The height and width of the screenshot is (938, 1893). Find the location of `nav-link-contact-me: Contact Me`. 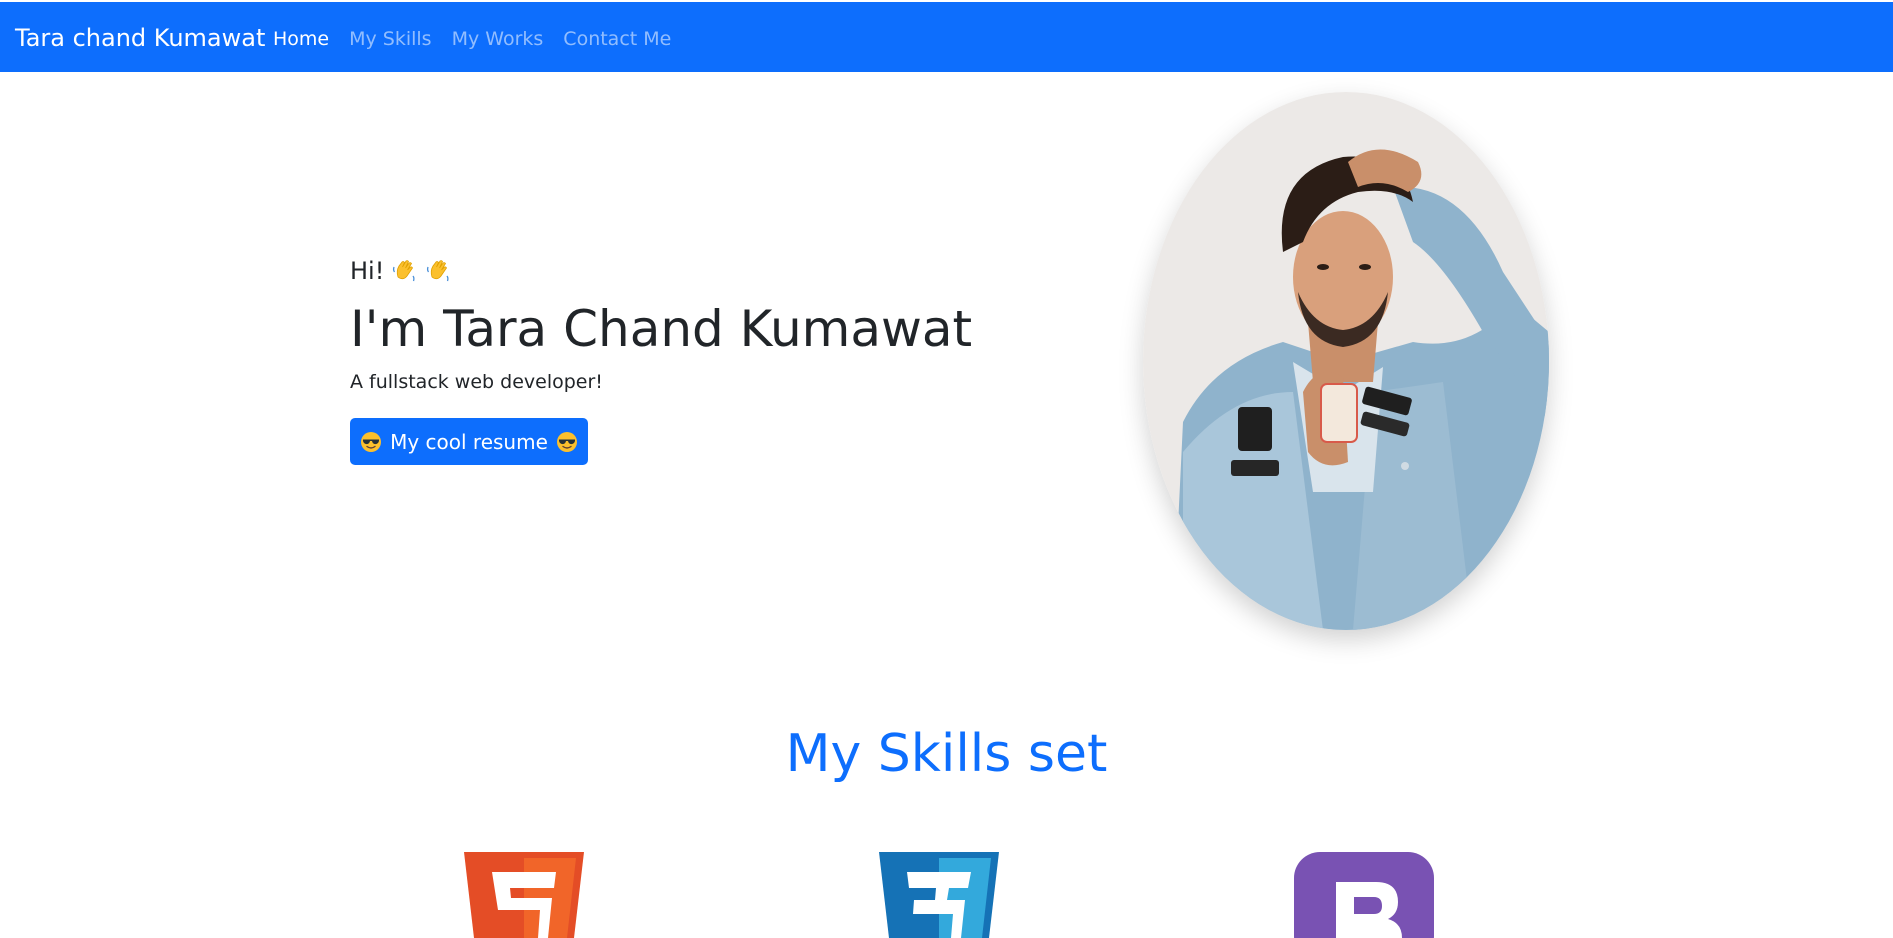

nav-link-contact-me: Contact Me is located at coordinates (617, 39).